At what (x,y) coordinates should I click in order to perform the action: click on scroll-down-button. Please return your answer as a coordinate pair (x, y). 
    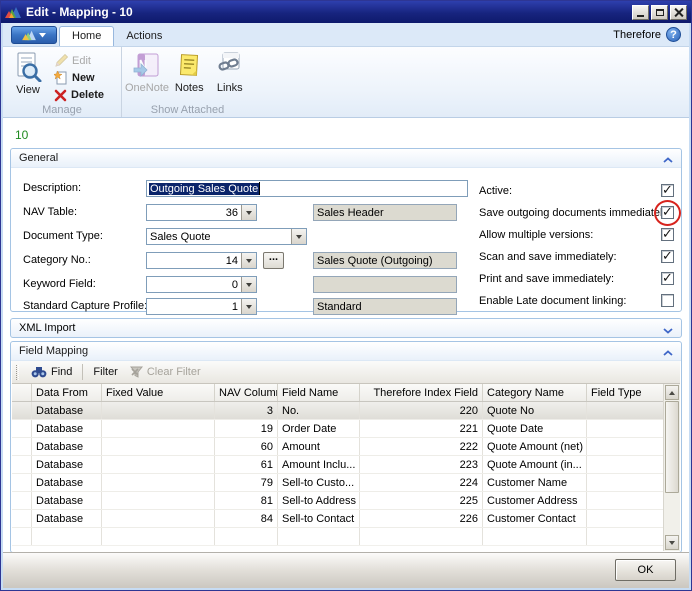
    Looking at the image, I should click on (672, 542).